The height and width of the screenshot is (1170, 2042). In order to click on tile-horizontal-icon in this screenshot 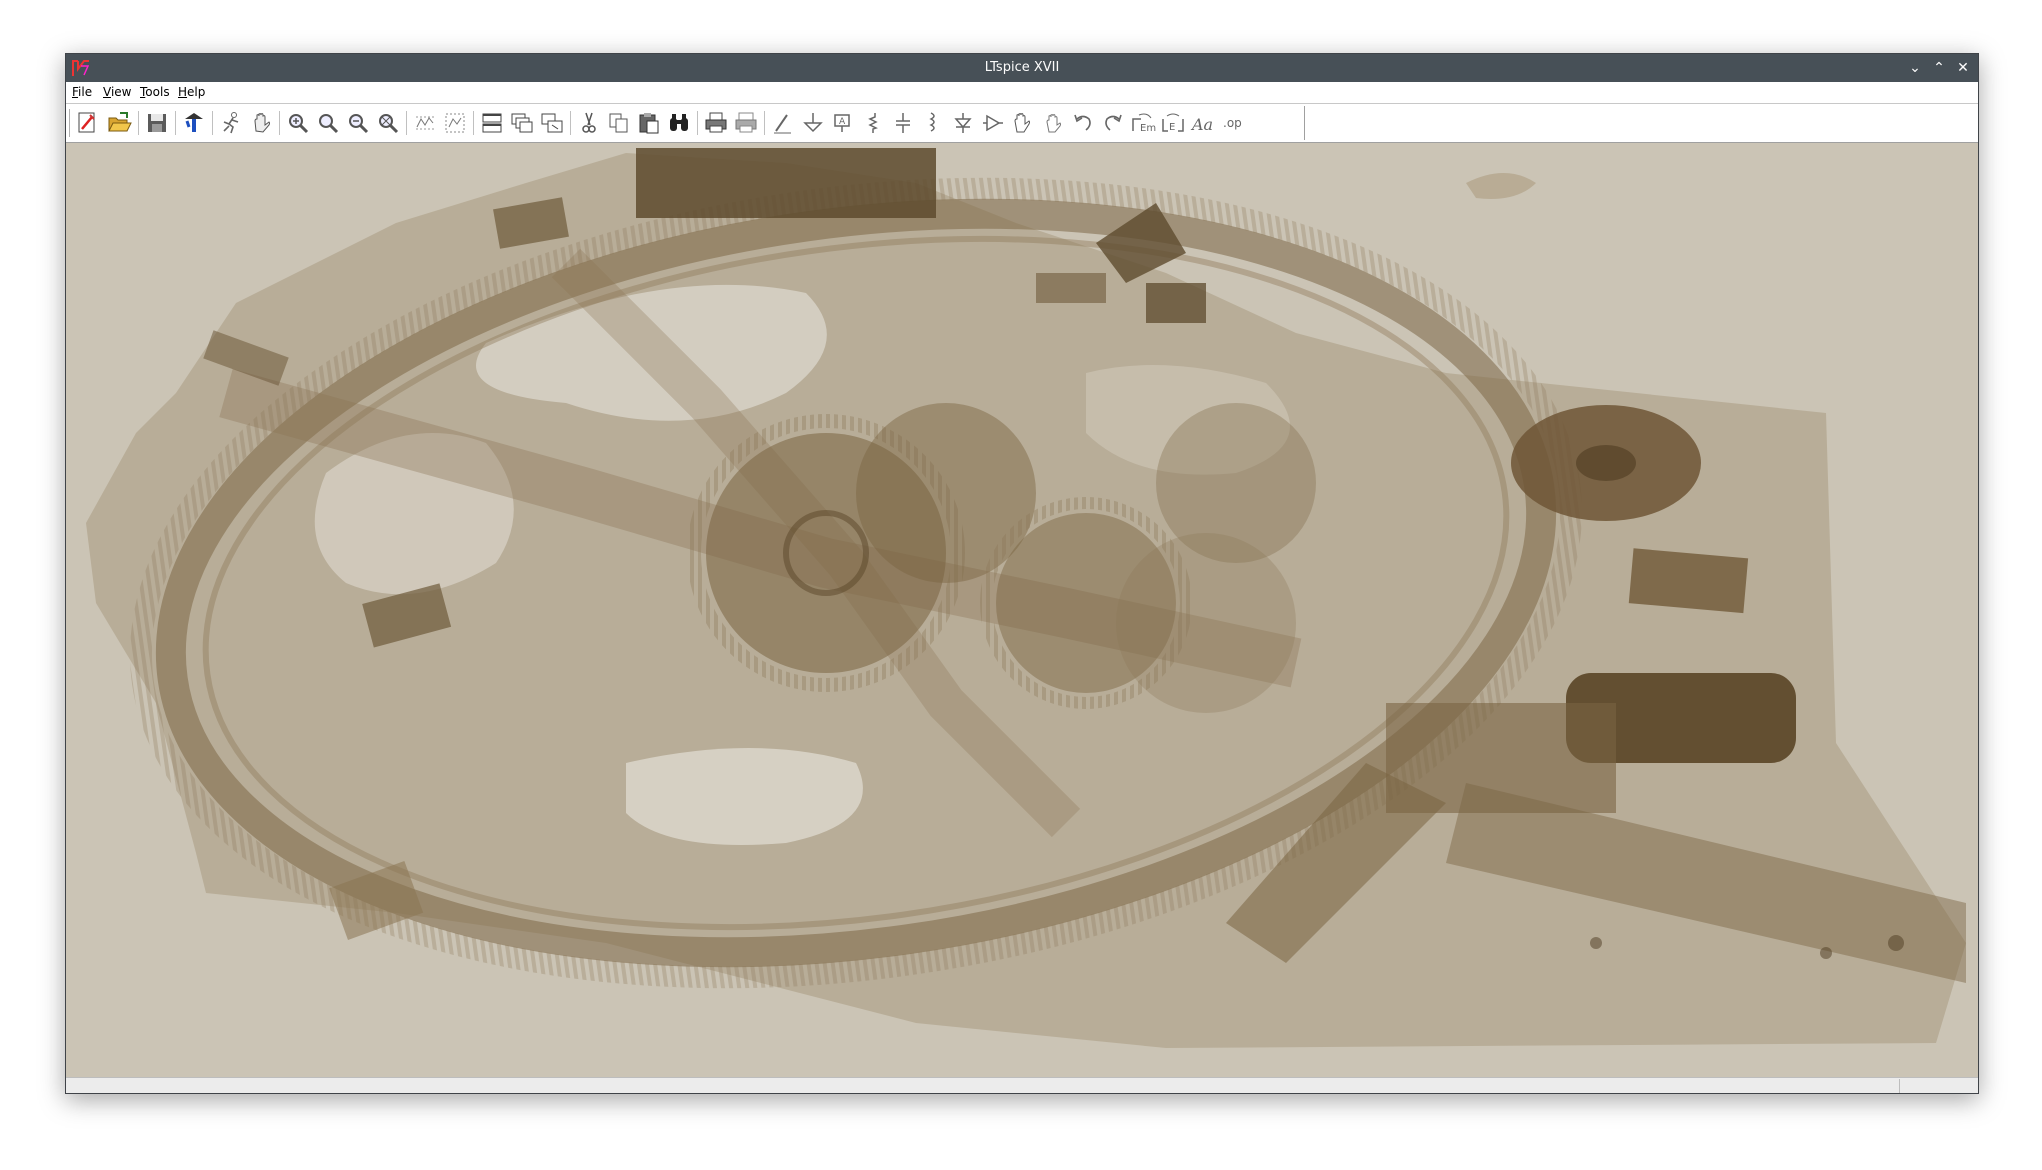, I will do `click(492, 123)`.